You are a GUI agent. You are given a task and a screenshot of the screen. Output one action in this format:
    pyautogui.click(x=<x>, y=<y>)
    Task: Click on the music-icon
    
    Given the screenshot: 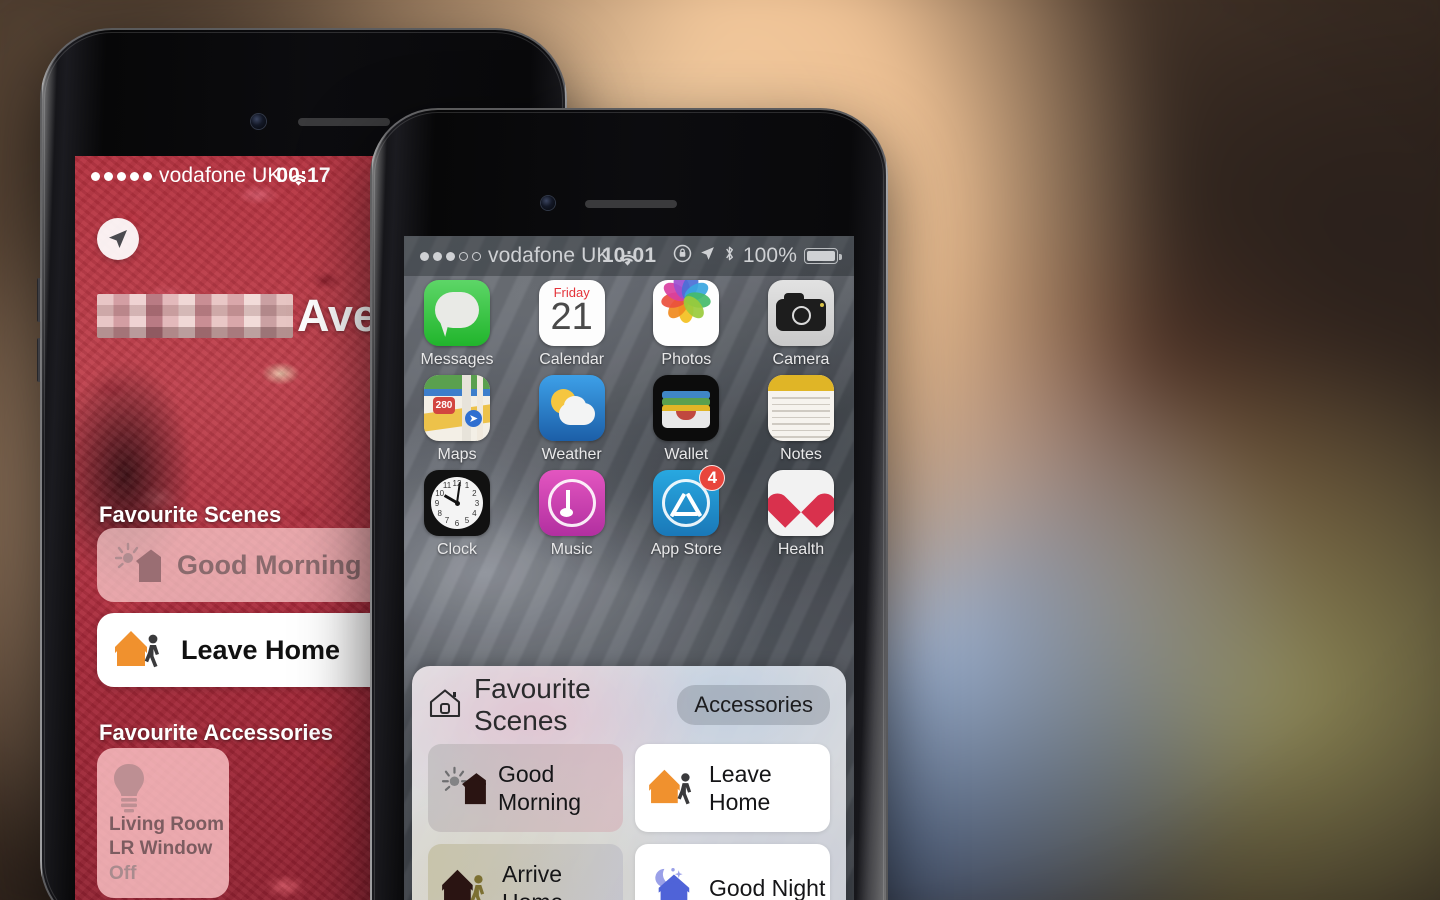 What is the action you would take?
    pyautogui.click(x=571, y=503)
    